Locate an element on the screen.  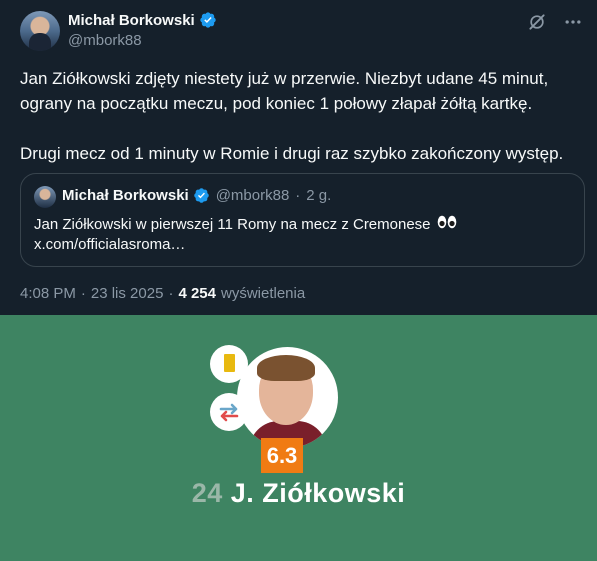
quoted-author-avatar is located at coordinates (45, 197).